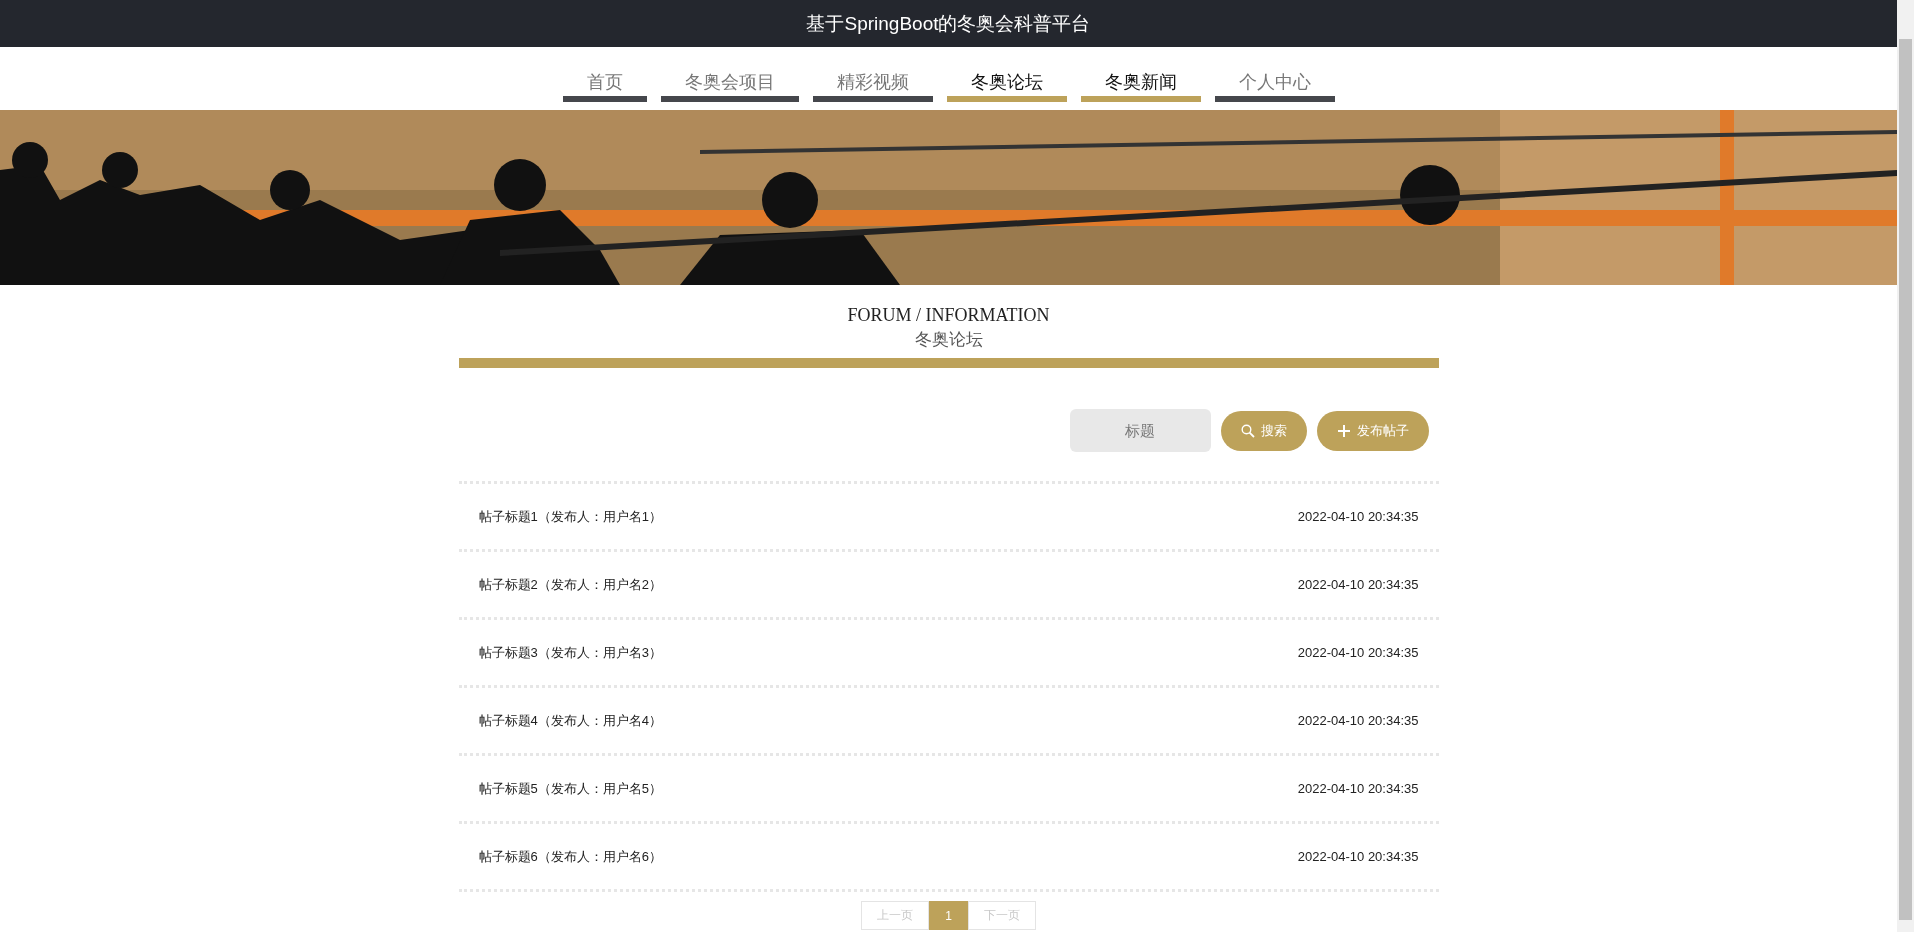 Image resolution: width=1914 pixels, height=932 pixels. Describe the element at coordinates (570, 652) in the screenshot. I see `post-title: 帖子标题3（发布人：用户名3）` at that location.